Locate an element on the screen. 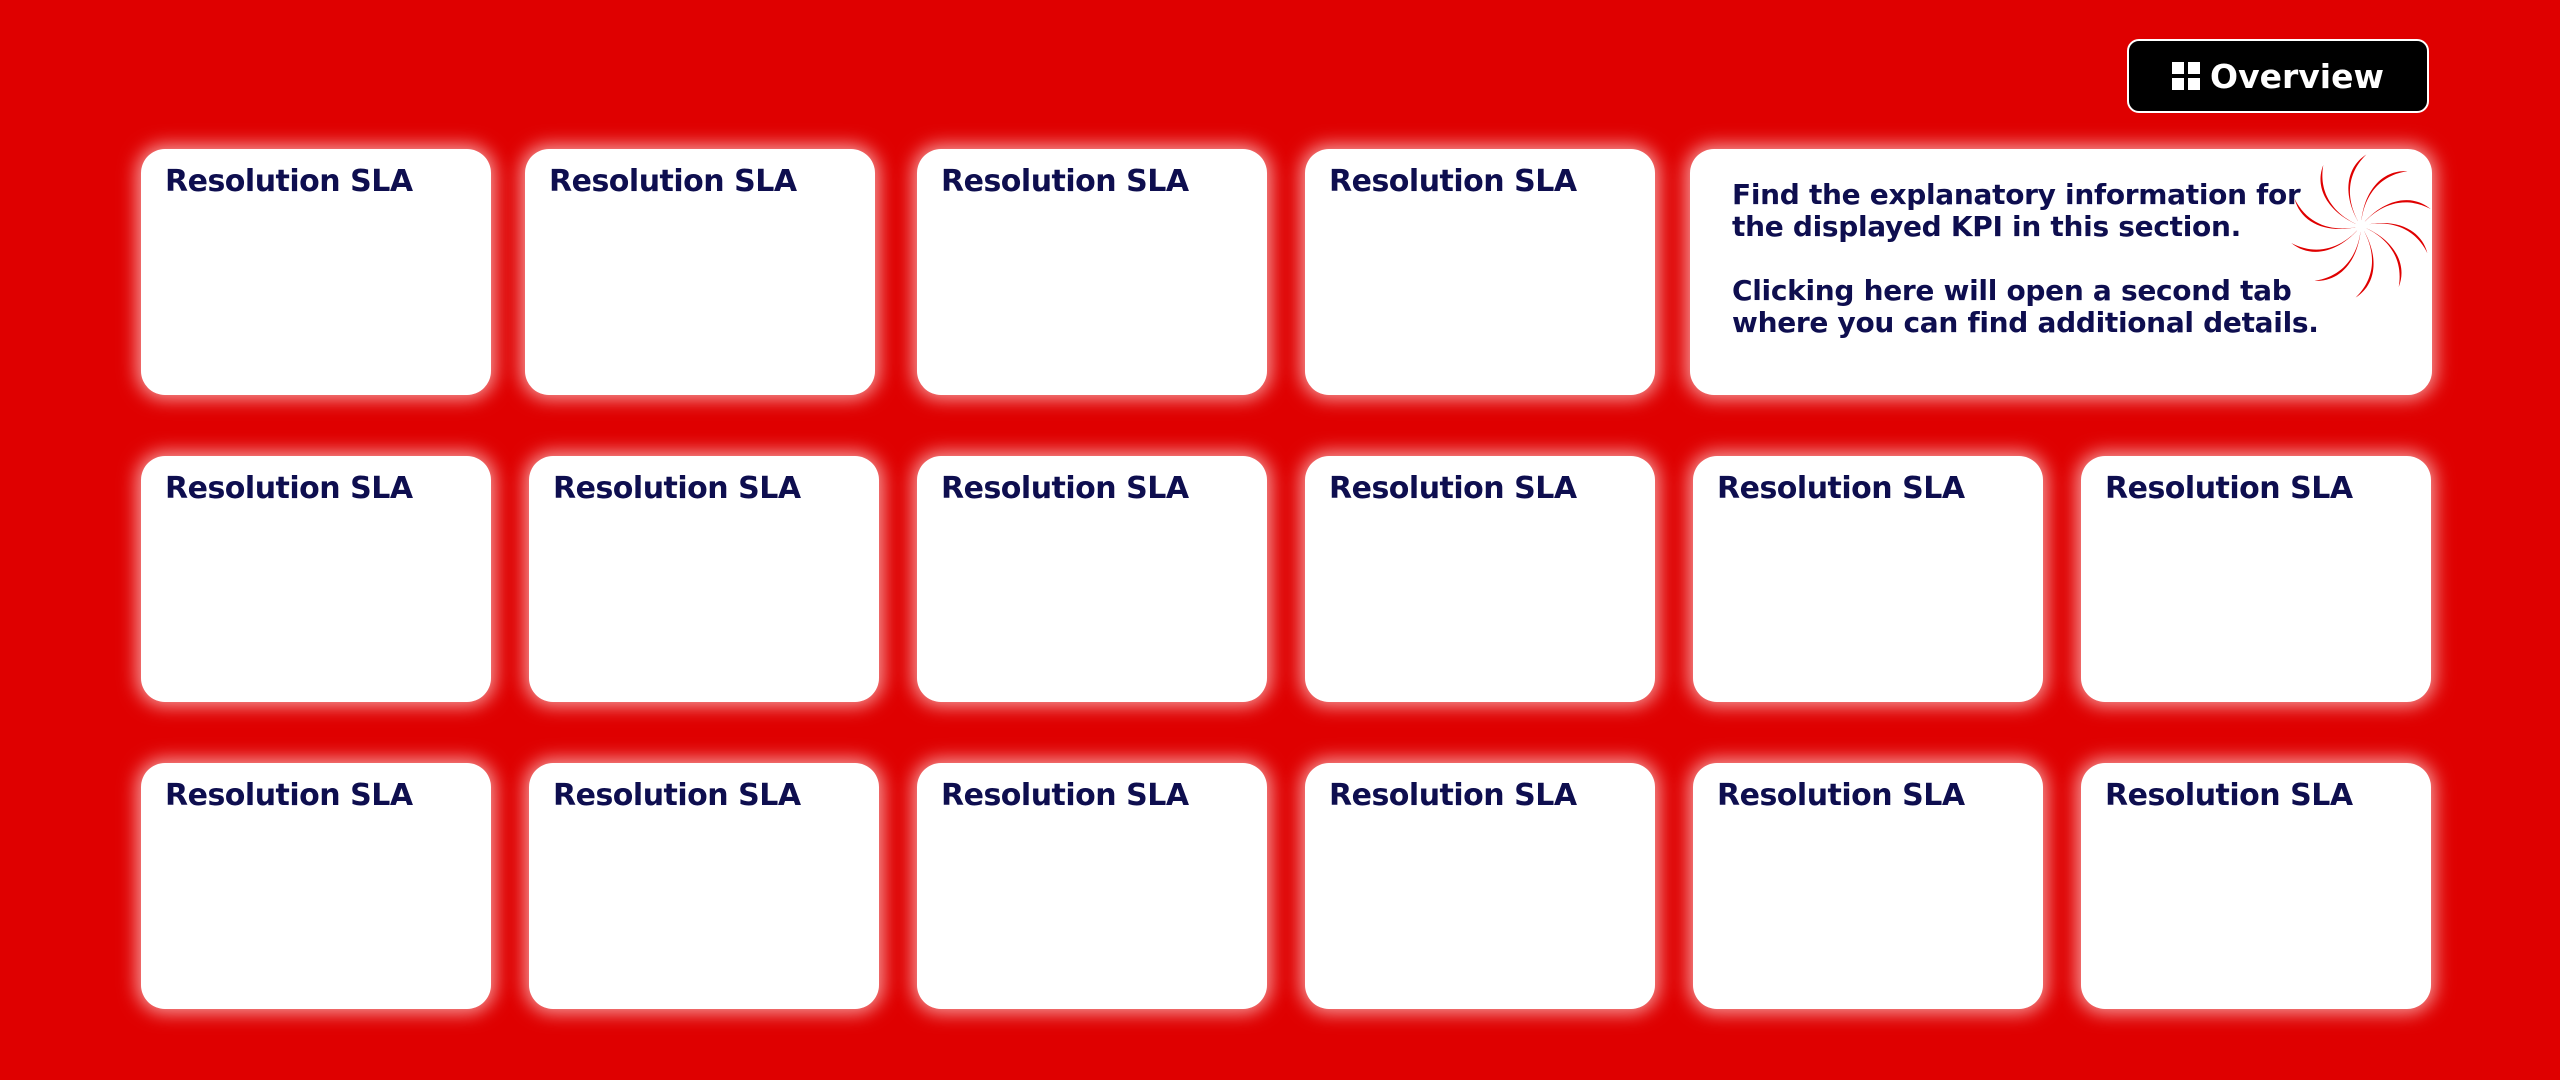 The image size is (2560, 1080). info-line: the displayed KPI in this section. is located at coordinates (1986, 226).